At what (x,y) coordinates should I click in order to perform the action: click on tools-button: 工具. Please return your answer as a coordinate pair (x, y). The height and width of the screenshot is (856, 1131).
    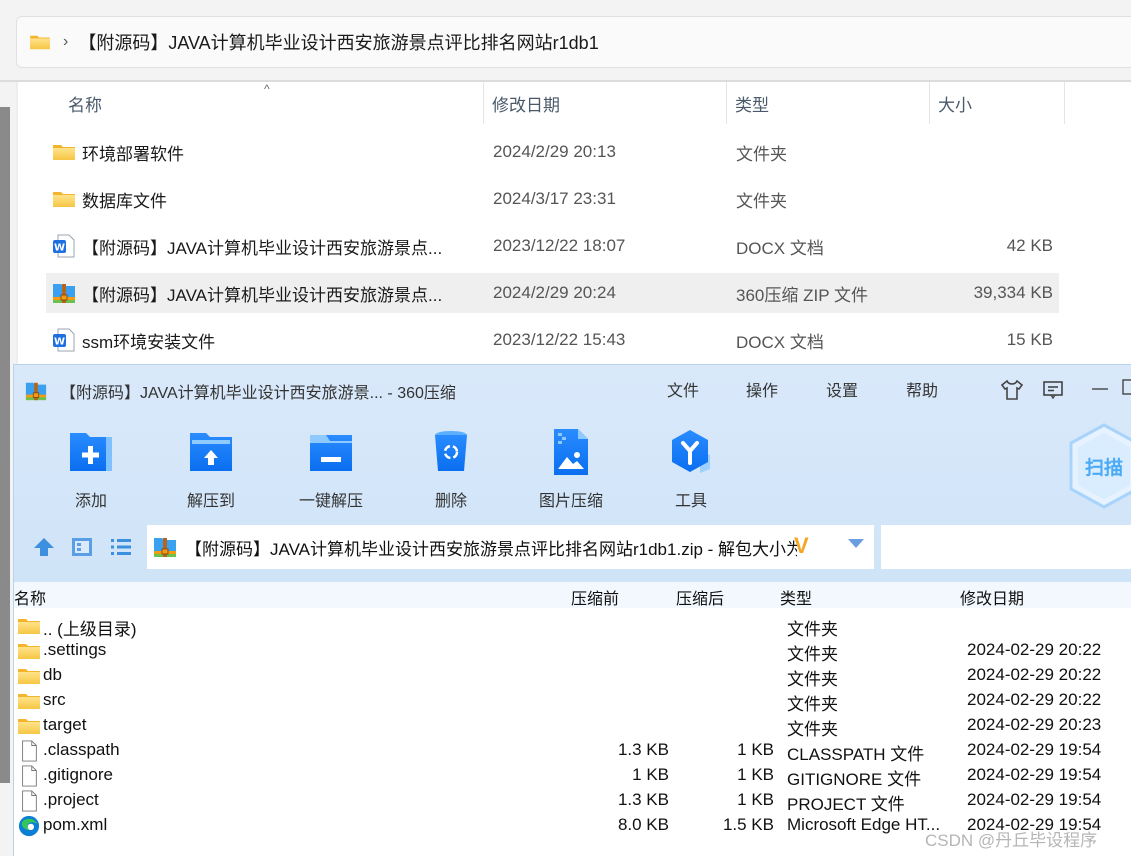
    Looking at the image, I should click on (691, 469).